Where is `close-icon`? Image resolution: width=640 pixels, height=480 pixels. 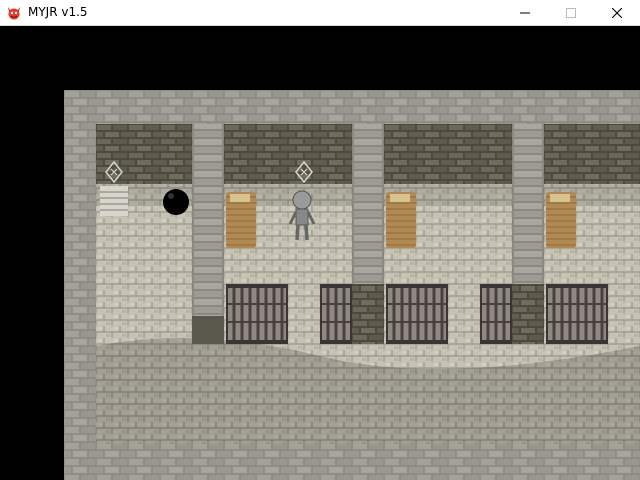
close-icon is located at coordinates (617, 13).